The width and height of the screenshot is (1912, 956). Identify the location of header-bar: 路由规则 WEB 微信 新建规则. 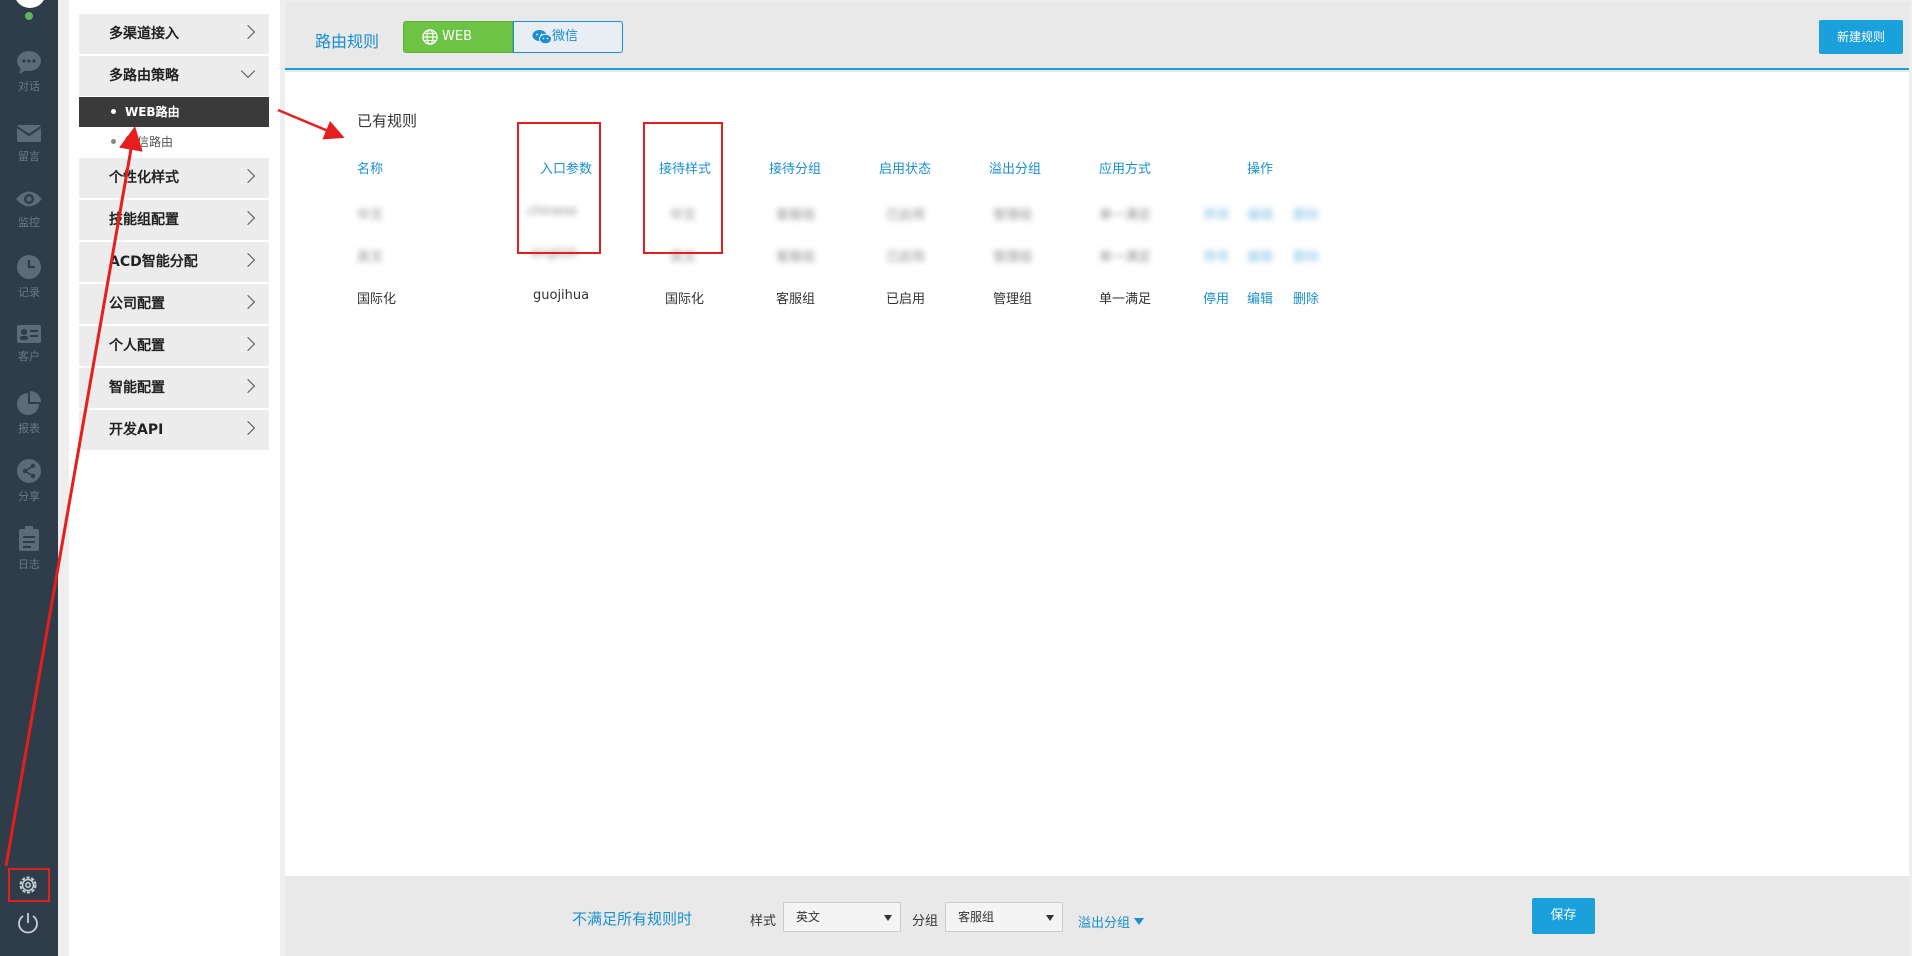
(1097, 36).